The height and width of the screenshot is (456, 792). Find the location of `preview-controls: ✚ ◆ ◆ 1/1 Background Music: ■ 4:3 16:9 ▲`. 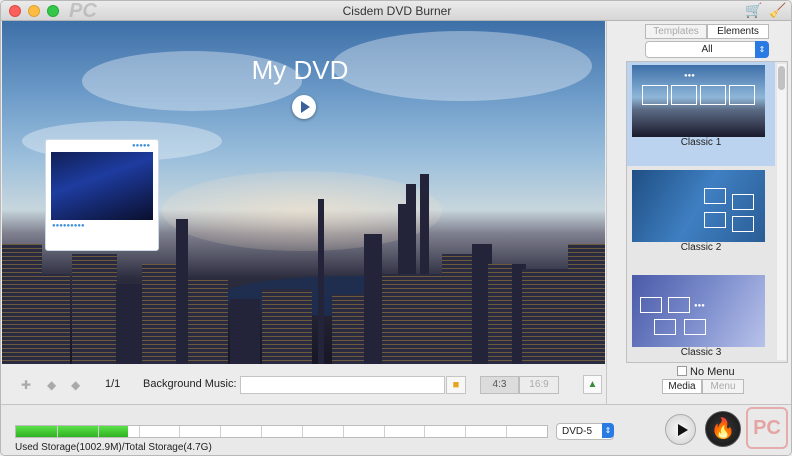

preview-controls: ✚ ◆ ◆ 1/1 Background Music: ■ 4:3 16:9 ▲ is located at coordinates (303, 384).